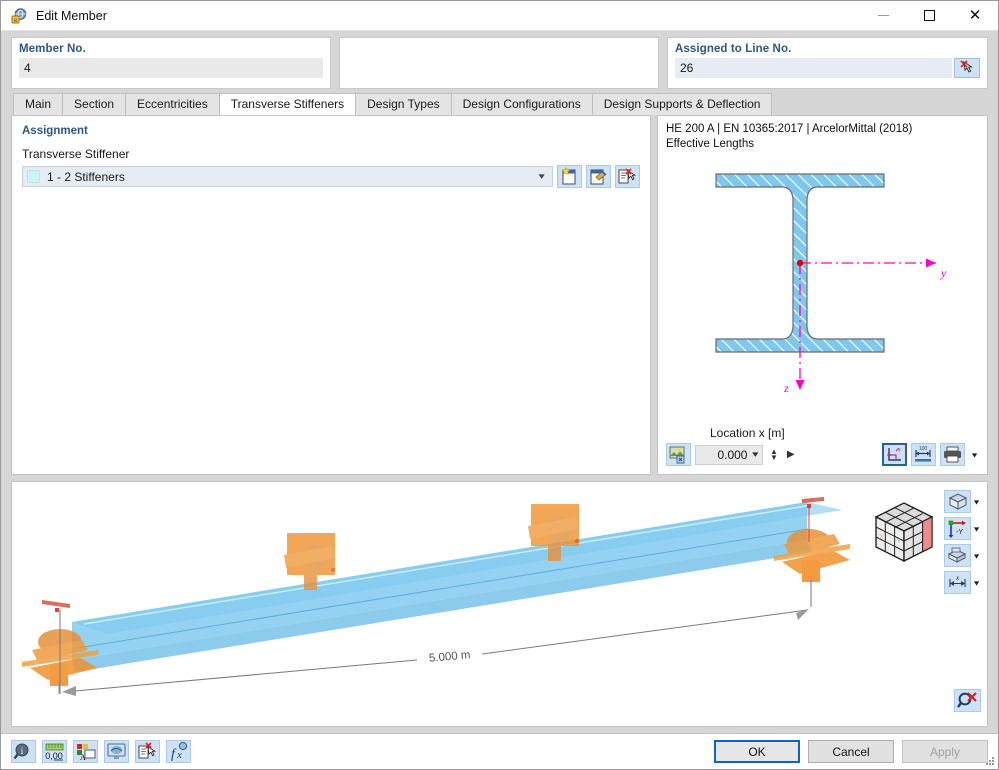  I want to click on cancel-button: Cancel, so click(851, 751).